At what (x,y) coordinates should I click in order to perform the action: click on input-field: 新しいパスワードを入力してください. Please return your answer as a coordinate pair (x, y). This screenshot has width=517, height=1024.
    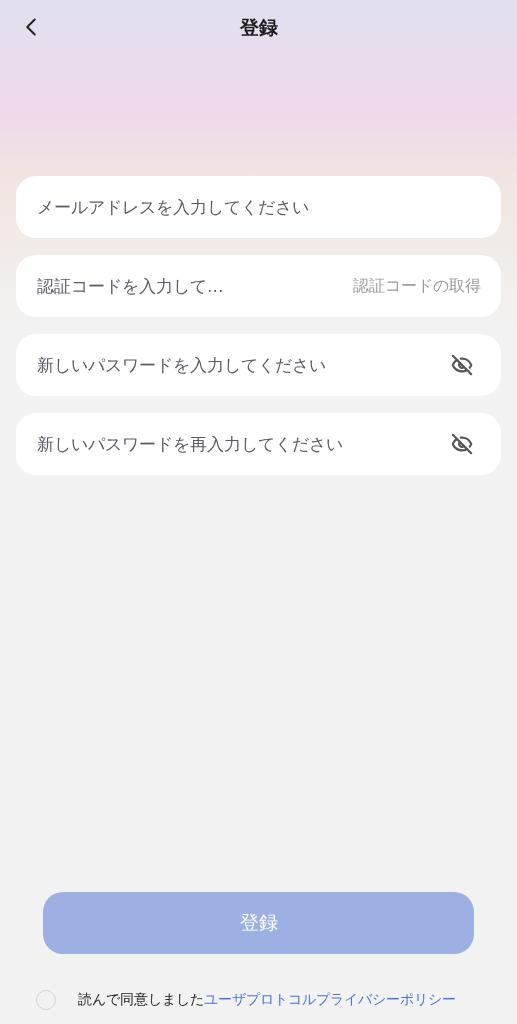
    Looking at the image, I should click on (258, 365).